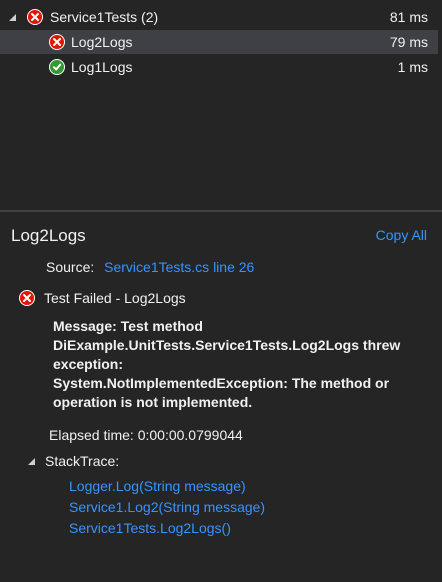 The height and width of the screenshot is (582, 442). Describe the element at coordinates (153, 402) in the screenshot. I see `message-line: operation is not implemented.` at that location.